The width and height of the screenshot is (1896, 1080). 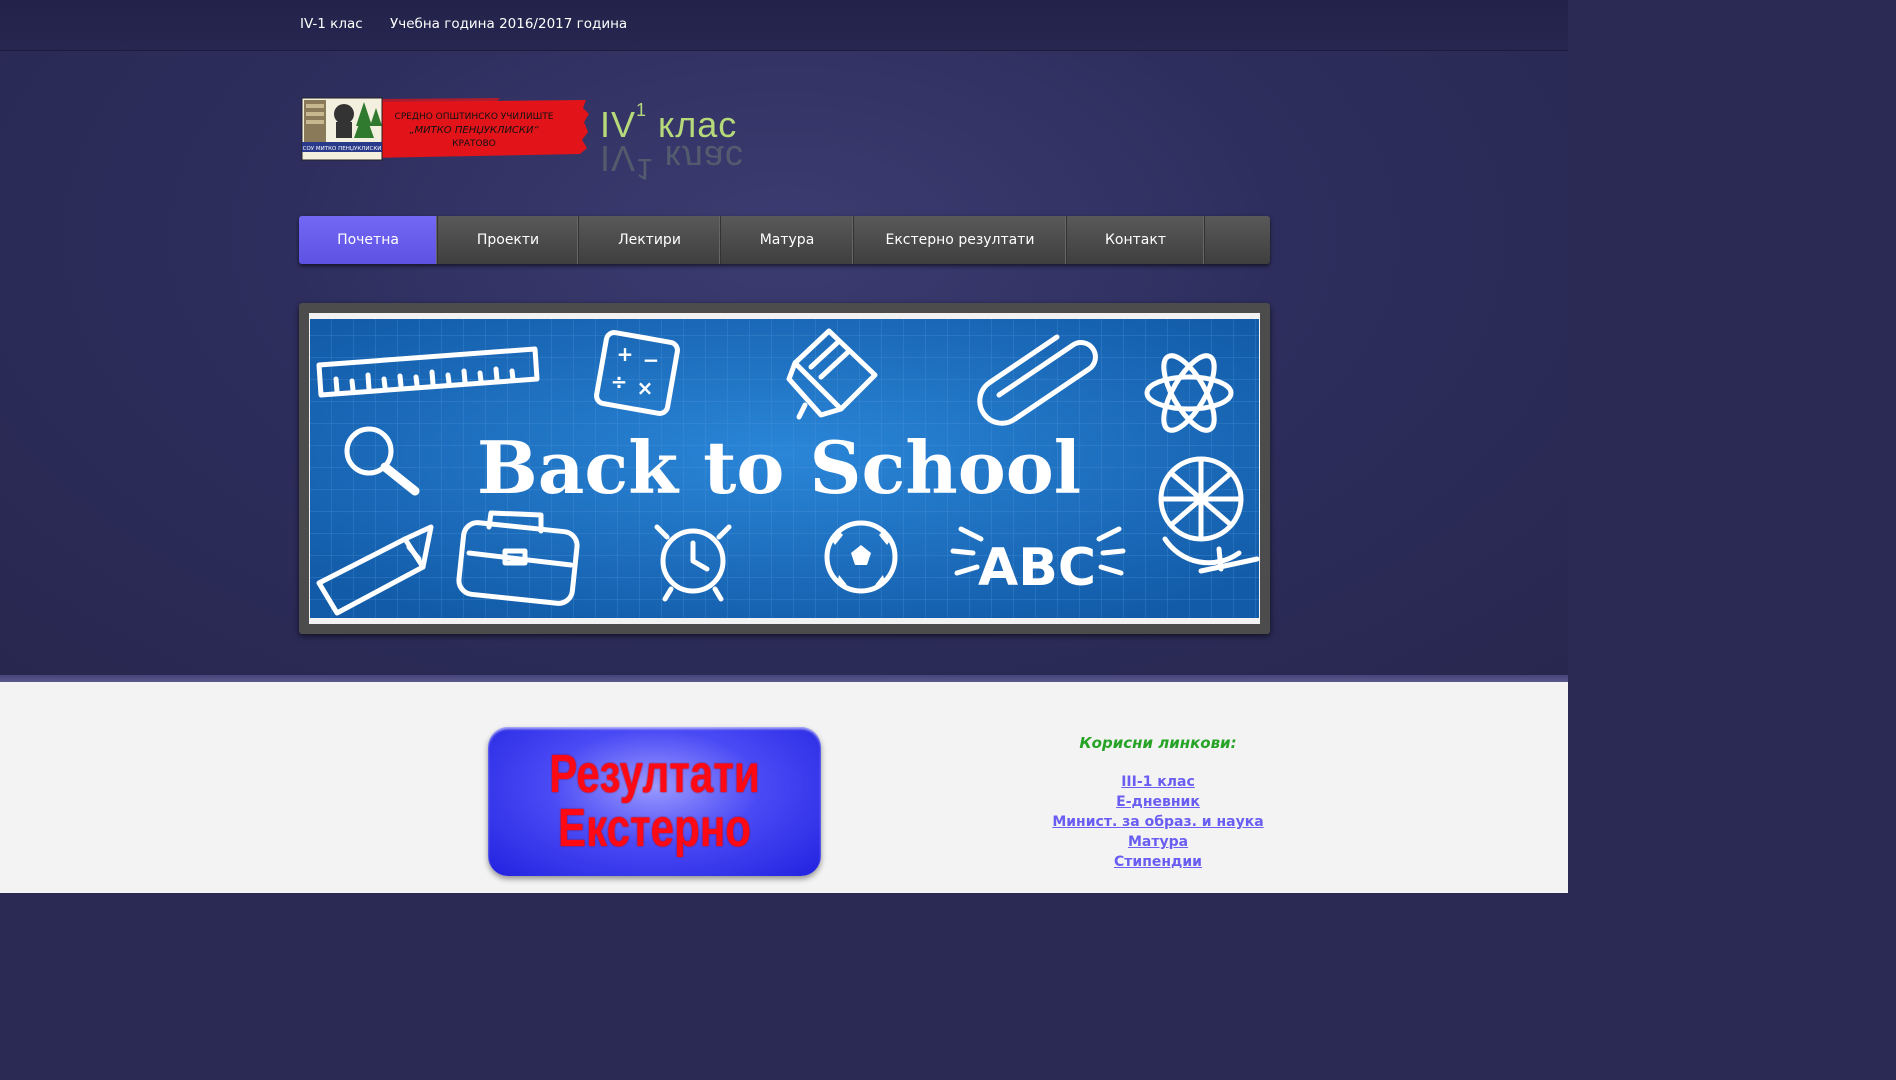 I want to click on calc-div: ÷, so click(x=619, y=382).